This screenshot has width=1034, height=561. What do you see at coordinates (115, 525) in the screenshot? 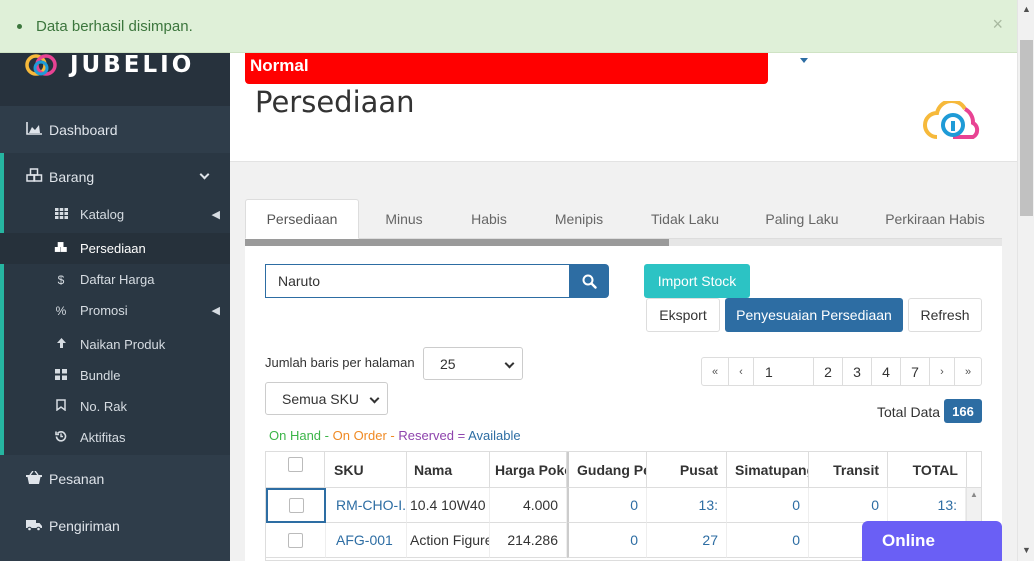
I see `sidebar-item-pengiriman: Pengiriman` at bounding box center [115, 525].